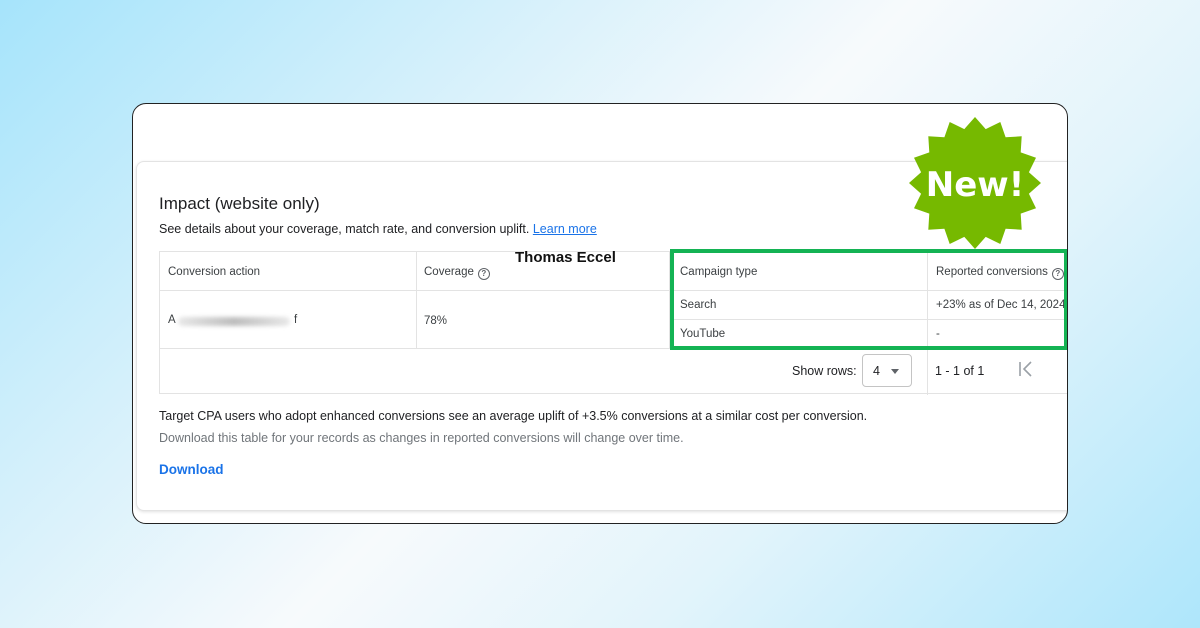  Describe the element at coordinates (416, 300) in the screenshot. I see `col-divider` at that location.